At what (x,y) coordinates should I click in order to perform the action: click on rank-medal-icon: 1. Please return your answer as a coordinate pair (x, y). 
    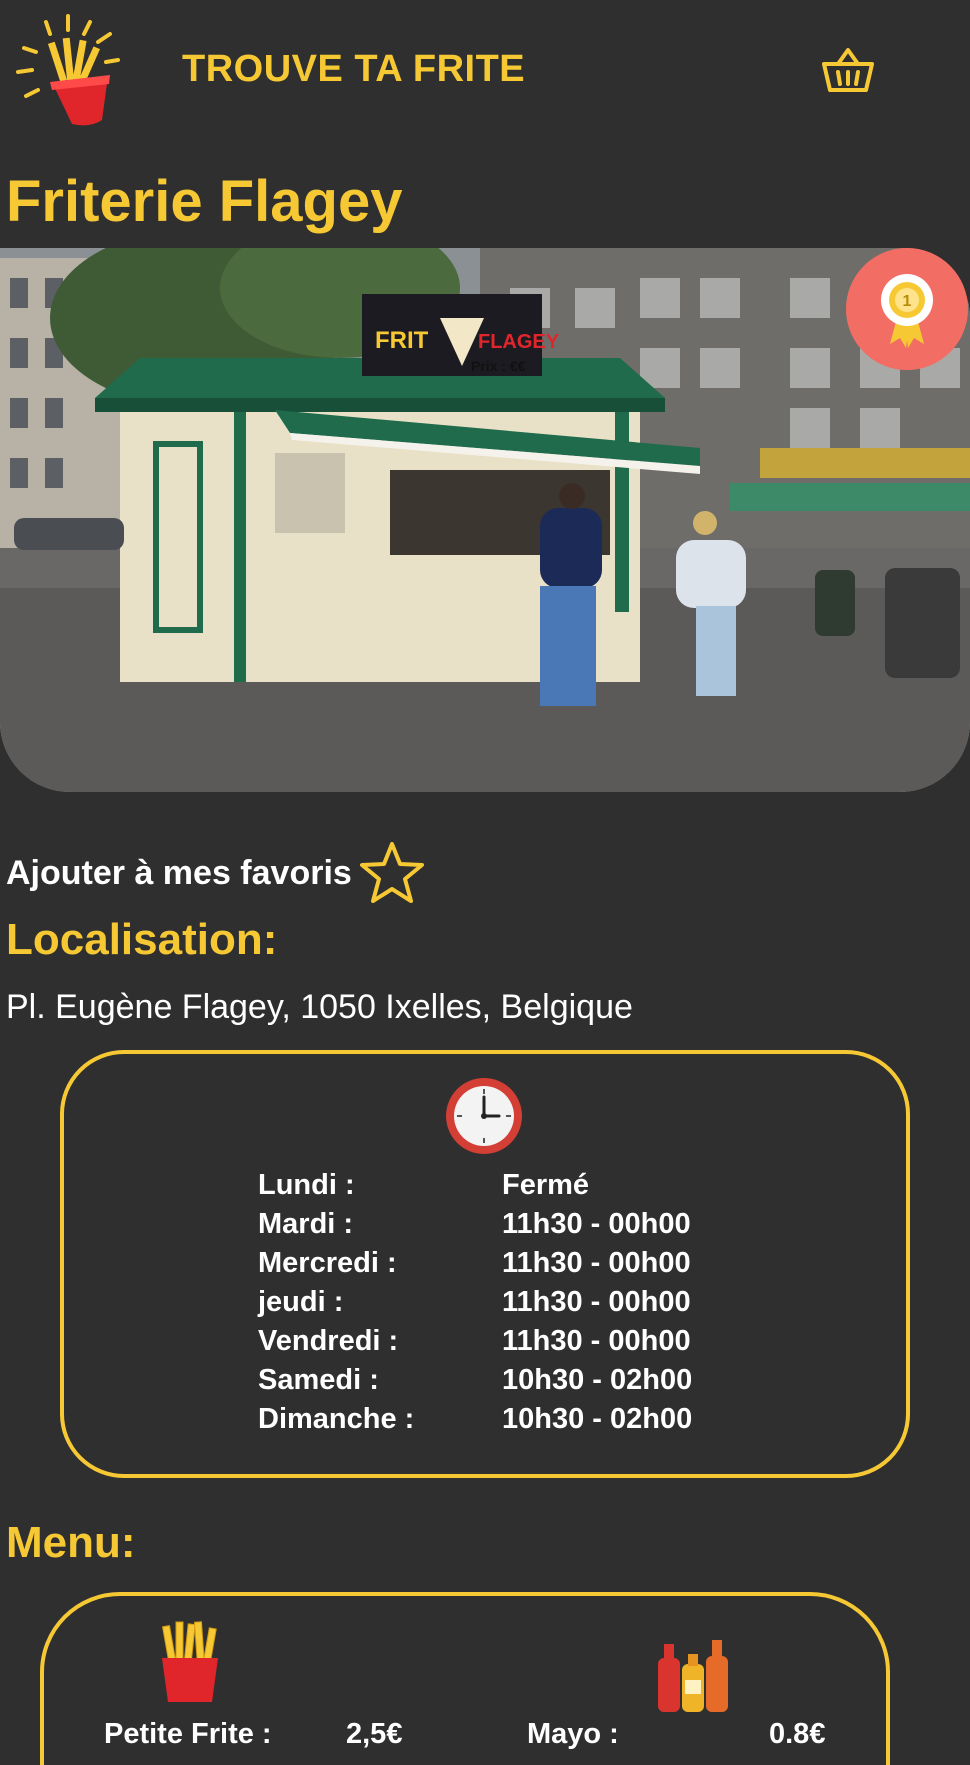
    Looking at the image, I should click on (907, 309).